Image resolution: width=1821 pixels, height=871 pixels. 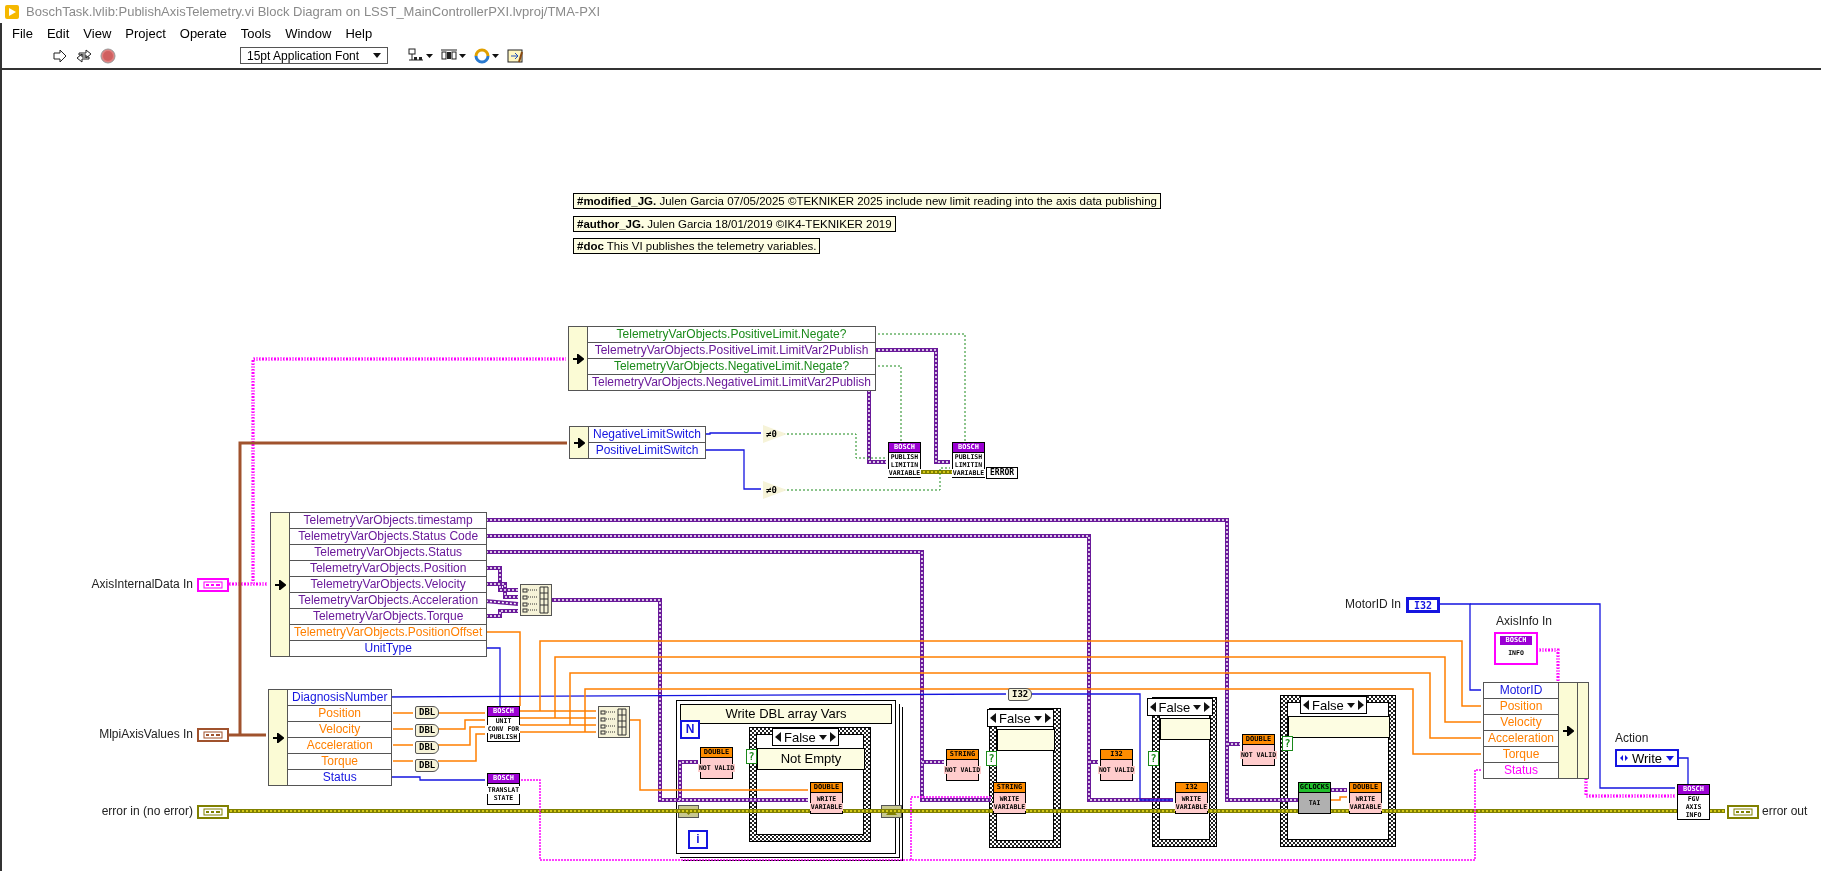 What do you see at coordinates (84, 55) in the screenshot?
I see `run-continuously-icon` at bounding box center [84, 55].